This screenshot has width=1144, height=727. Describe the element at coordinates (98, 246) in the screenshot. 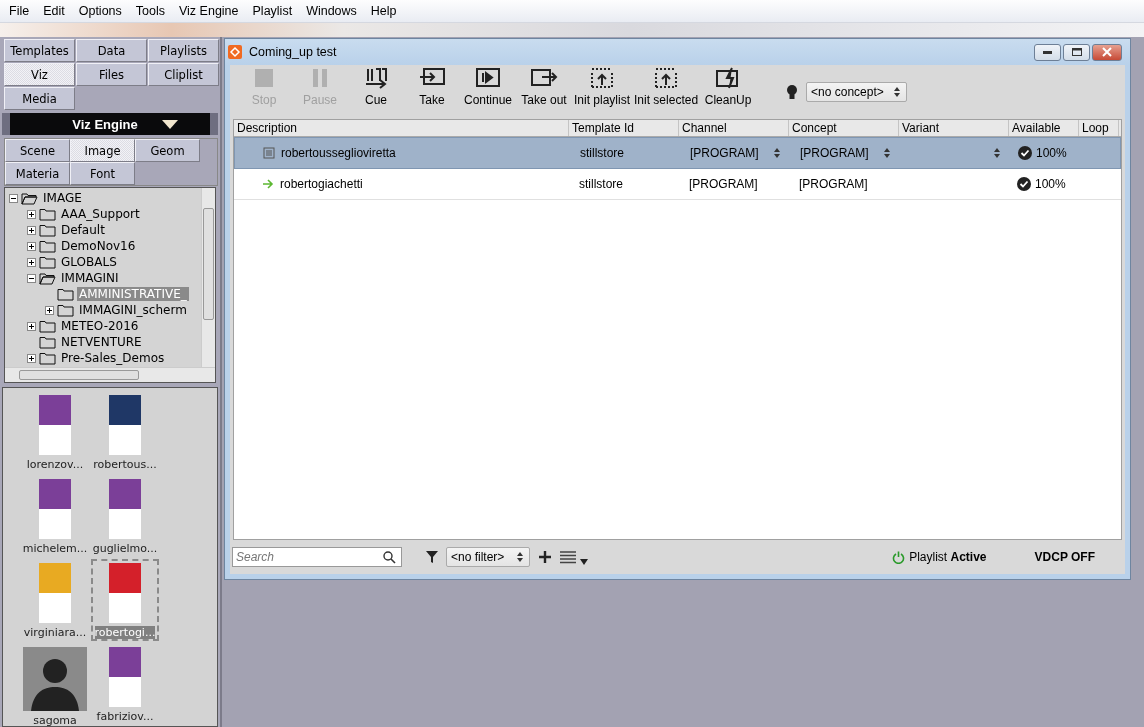

I see `folder-item: DemoNov16` at that location.